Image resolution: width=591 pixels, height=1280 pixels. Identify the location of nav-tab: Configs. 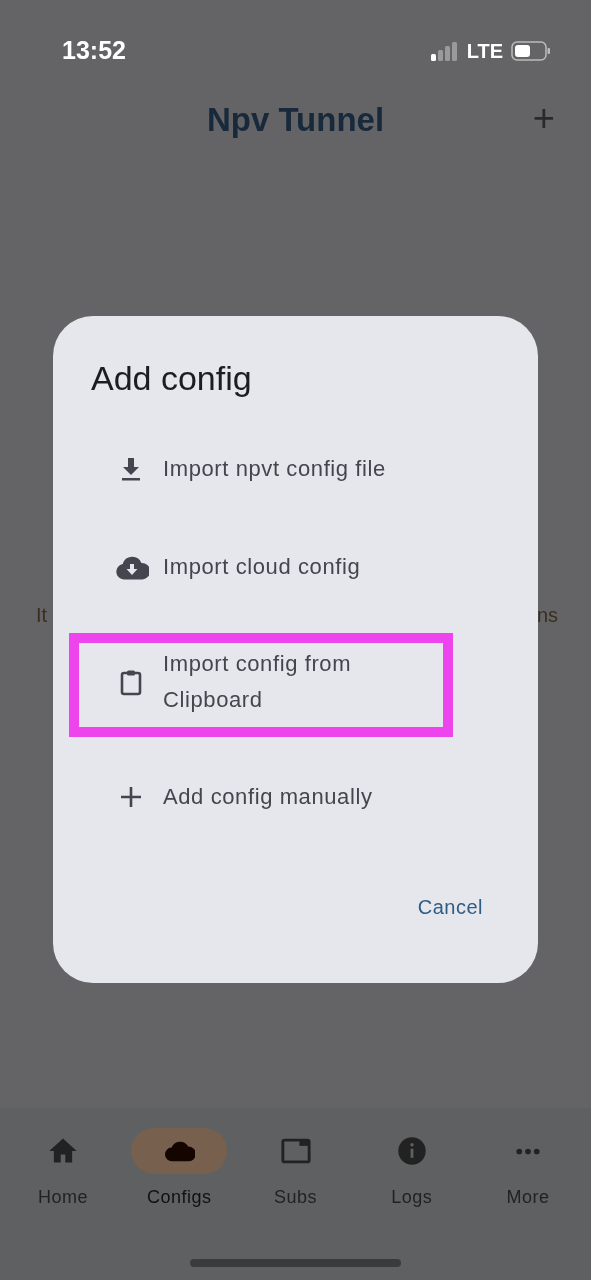
(179, 1204).